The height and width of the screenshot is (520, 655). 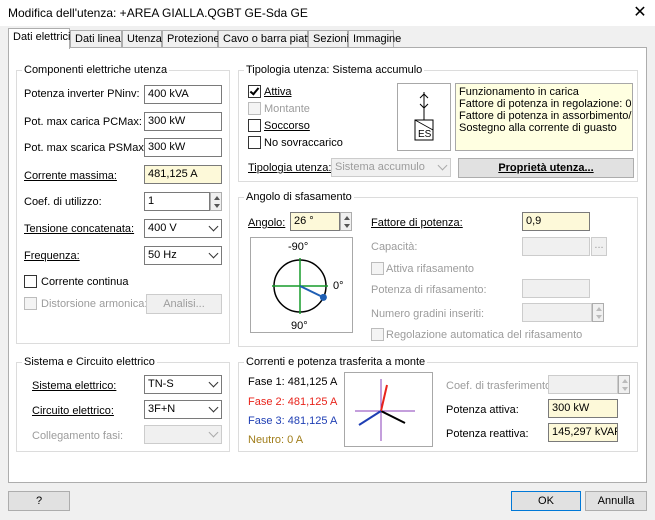 What do you see at coordinates (96, 70) in the screenshot?
I see `componenti-title: Componenti elettriche utenza` at bounding box center [96, 70].